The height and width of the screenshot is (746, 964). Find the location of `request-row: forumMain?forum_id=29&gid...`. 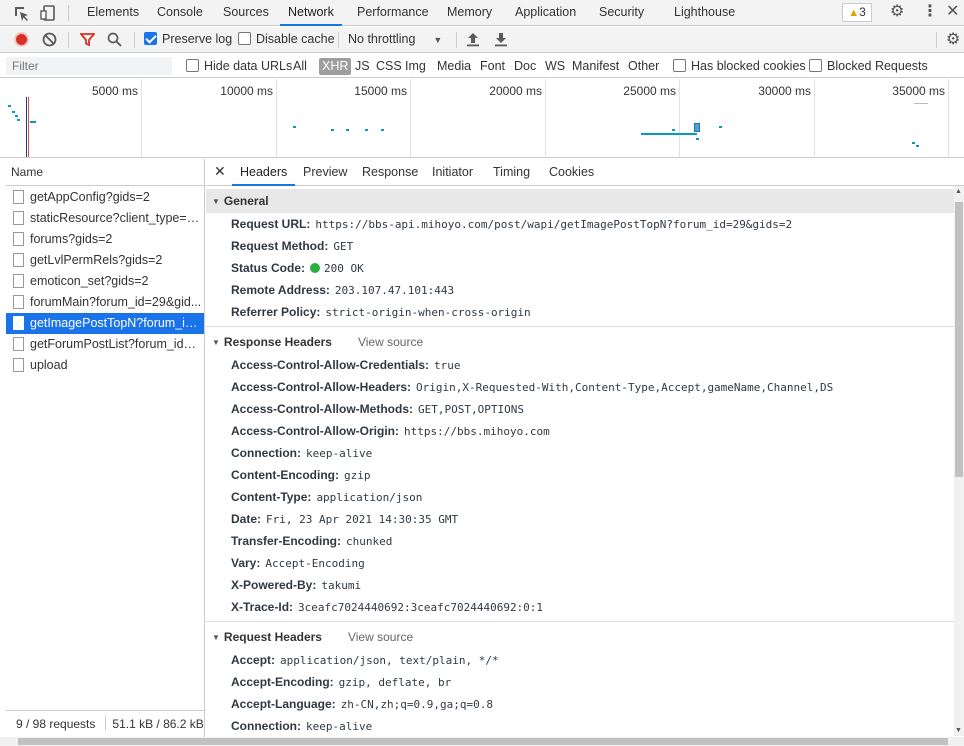

request-row: forumMain?forum_id=29&gid... is located at coordinates (105, 302).